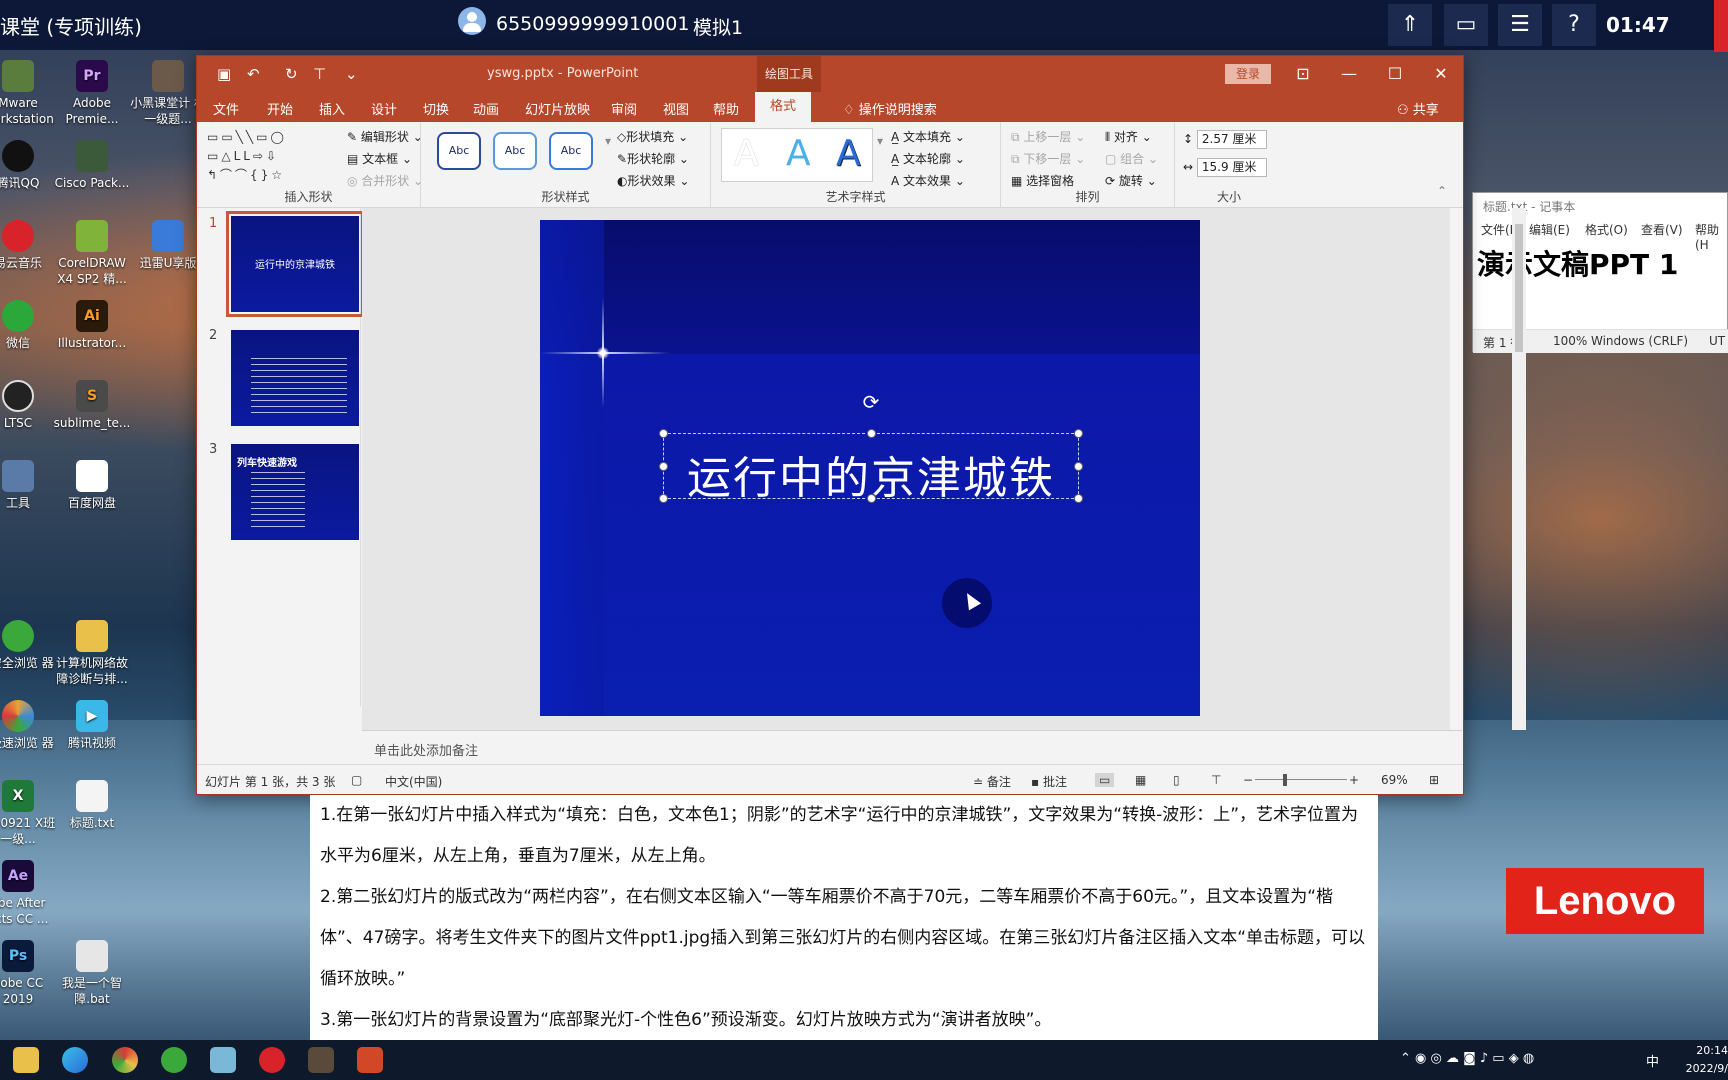  Describe the element at coordinates (746, 153) in the screenshot. I see `wordart-style-white: A` at that location.